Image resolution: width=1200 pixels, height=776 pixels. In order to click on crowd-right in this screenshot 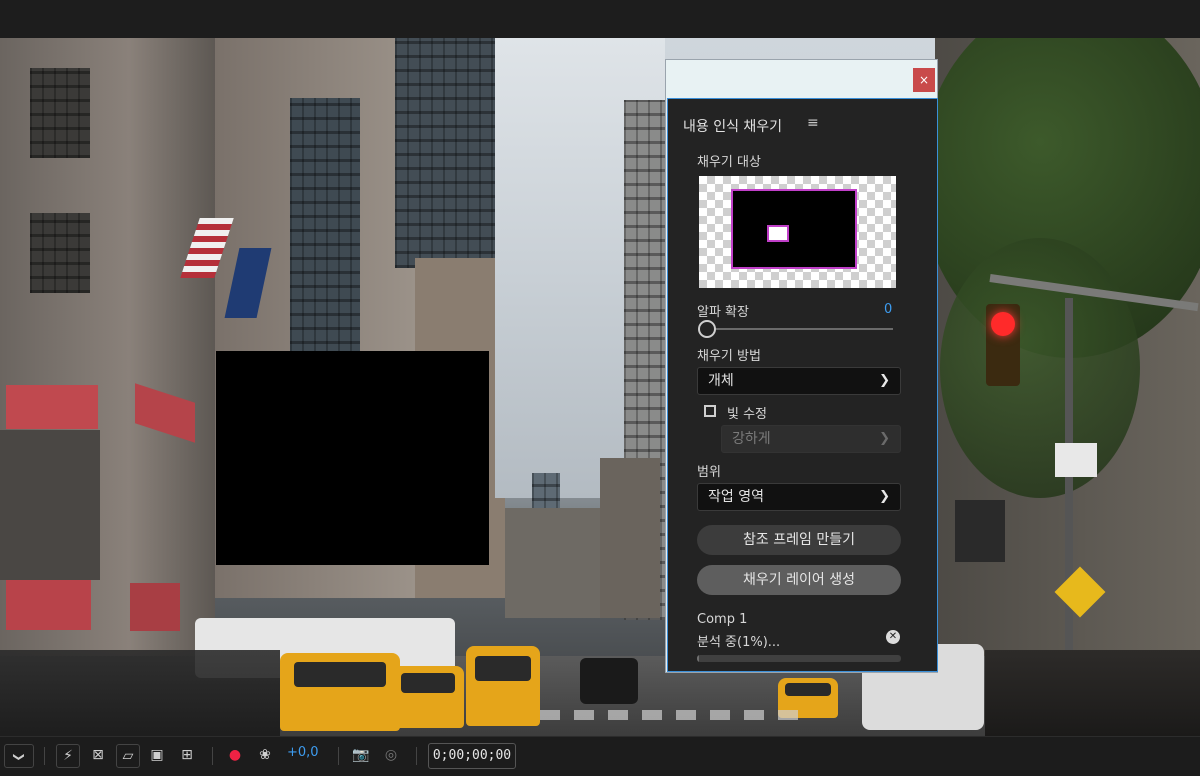, I will do `click(1092, 693)`.